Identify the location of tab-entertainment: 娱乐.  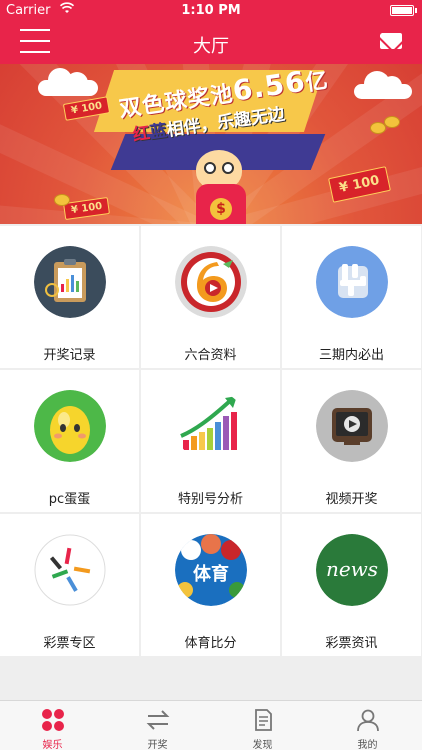
(52, 725).